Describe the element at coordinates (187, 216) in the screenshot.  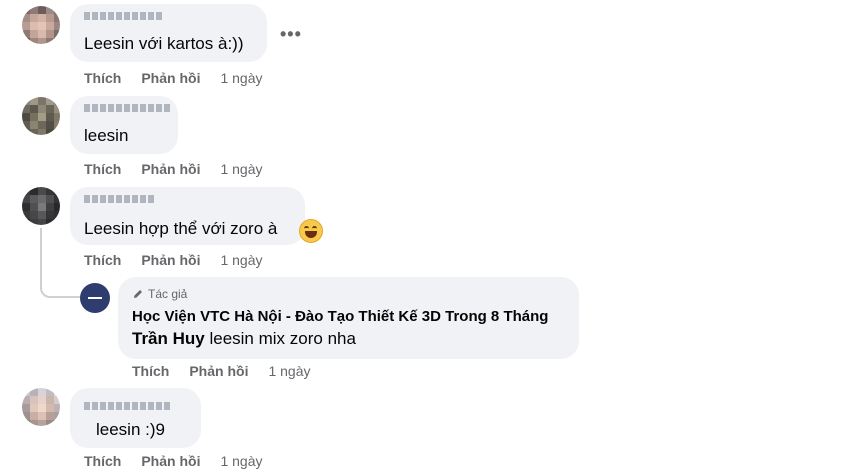
I see `comment-bubble: Leesin hợp thể với zoro à` at that location.